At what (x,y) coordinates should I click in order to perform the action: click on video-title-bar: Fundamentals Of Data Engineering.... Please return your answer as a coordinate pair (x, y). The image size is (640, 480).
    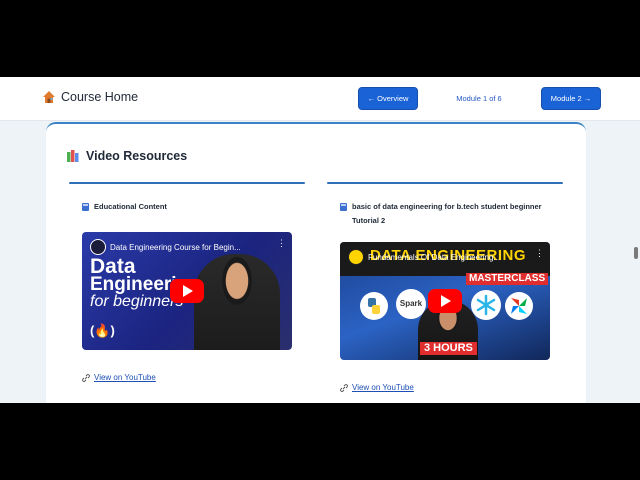
    Looking at the image, I should click on (438, 257).